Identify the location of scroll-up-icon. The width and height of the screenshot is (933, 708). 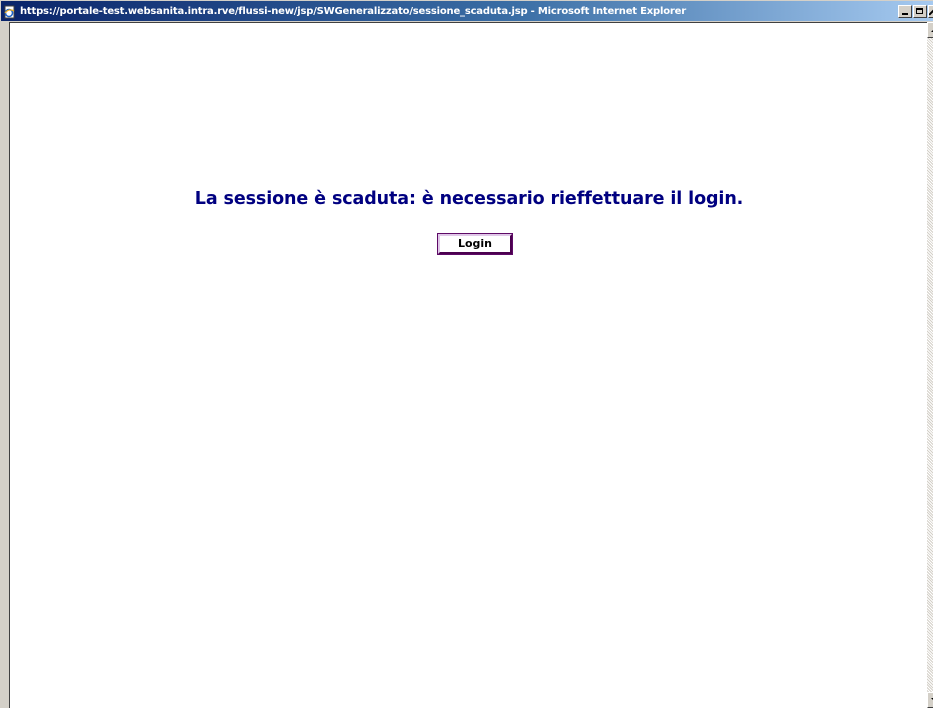
(930, 30).